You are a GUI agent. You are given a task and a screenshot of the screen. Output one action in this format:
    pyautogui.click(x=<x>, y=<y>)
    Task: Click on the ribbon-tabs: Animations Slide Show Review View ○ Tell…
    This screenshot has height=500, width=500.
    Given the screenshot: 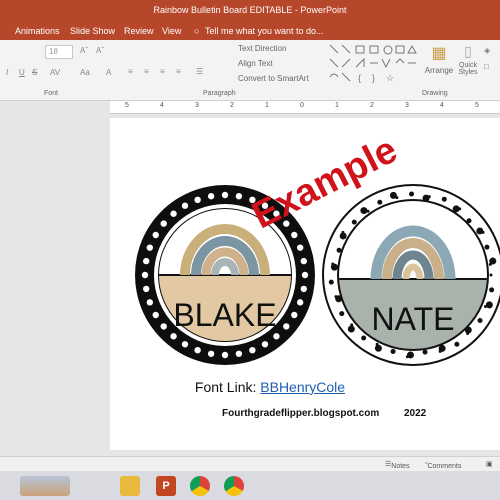 What is the action you would take?
    pyautogui.click(x=250, y=31)
    